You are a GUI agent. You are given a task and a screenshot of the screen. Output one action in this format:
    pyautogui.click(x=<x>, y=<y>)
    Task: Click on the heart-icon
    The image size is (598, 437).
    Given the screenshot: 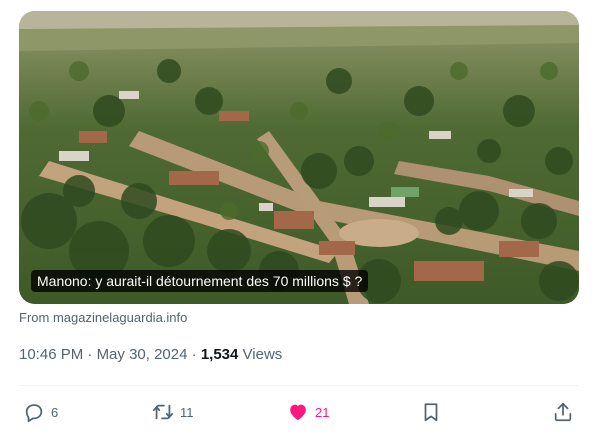 What is the action you would take?
    pyautogui.click(x=298, y=412)
    